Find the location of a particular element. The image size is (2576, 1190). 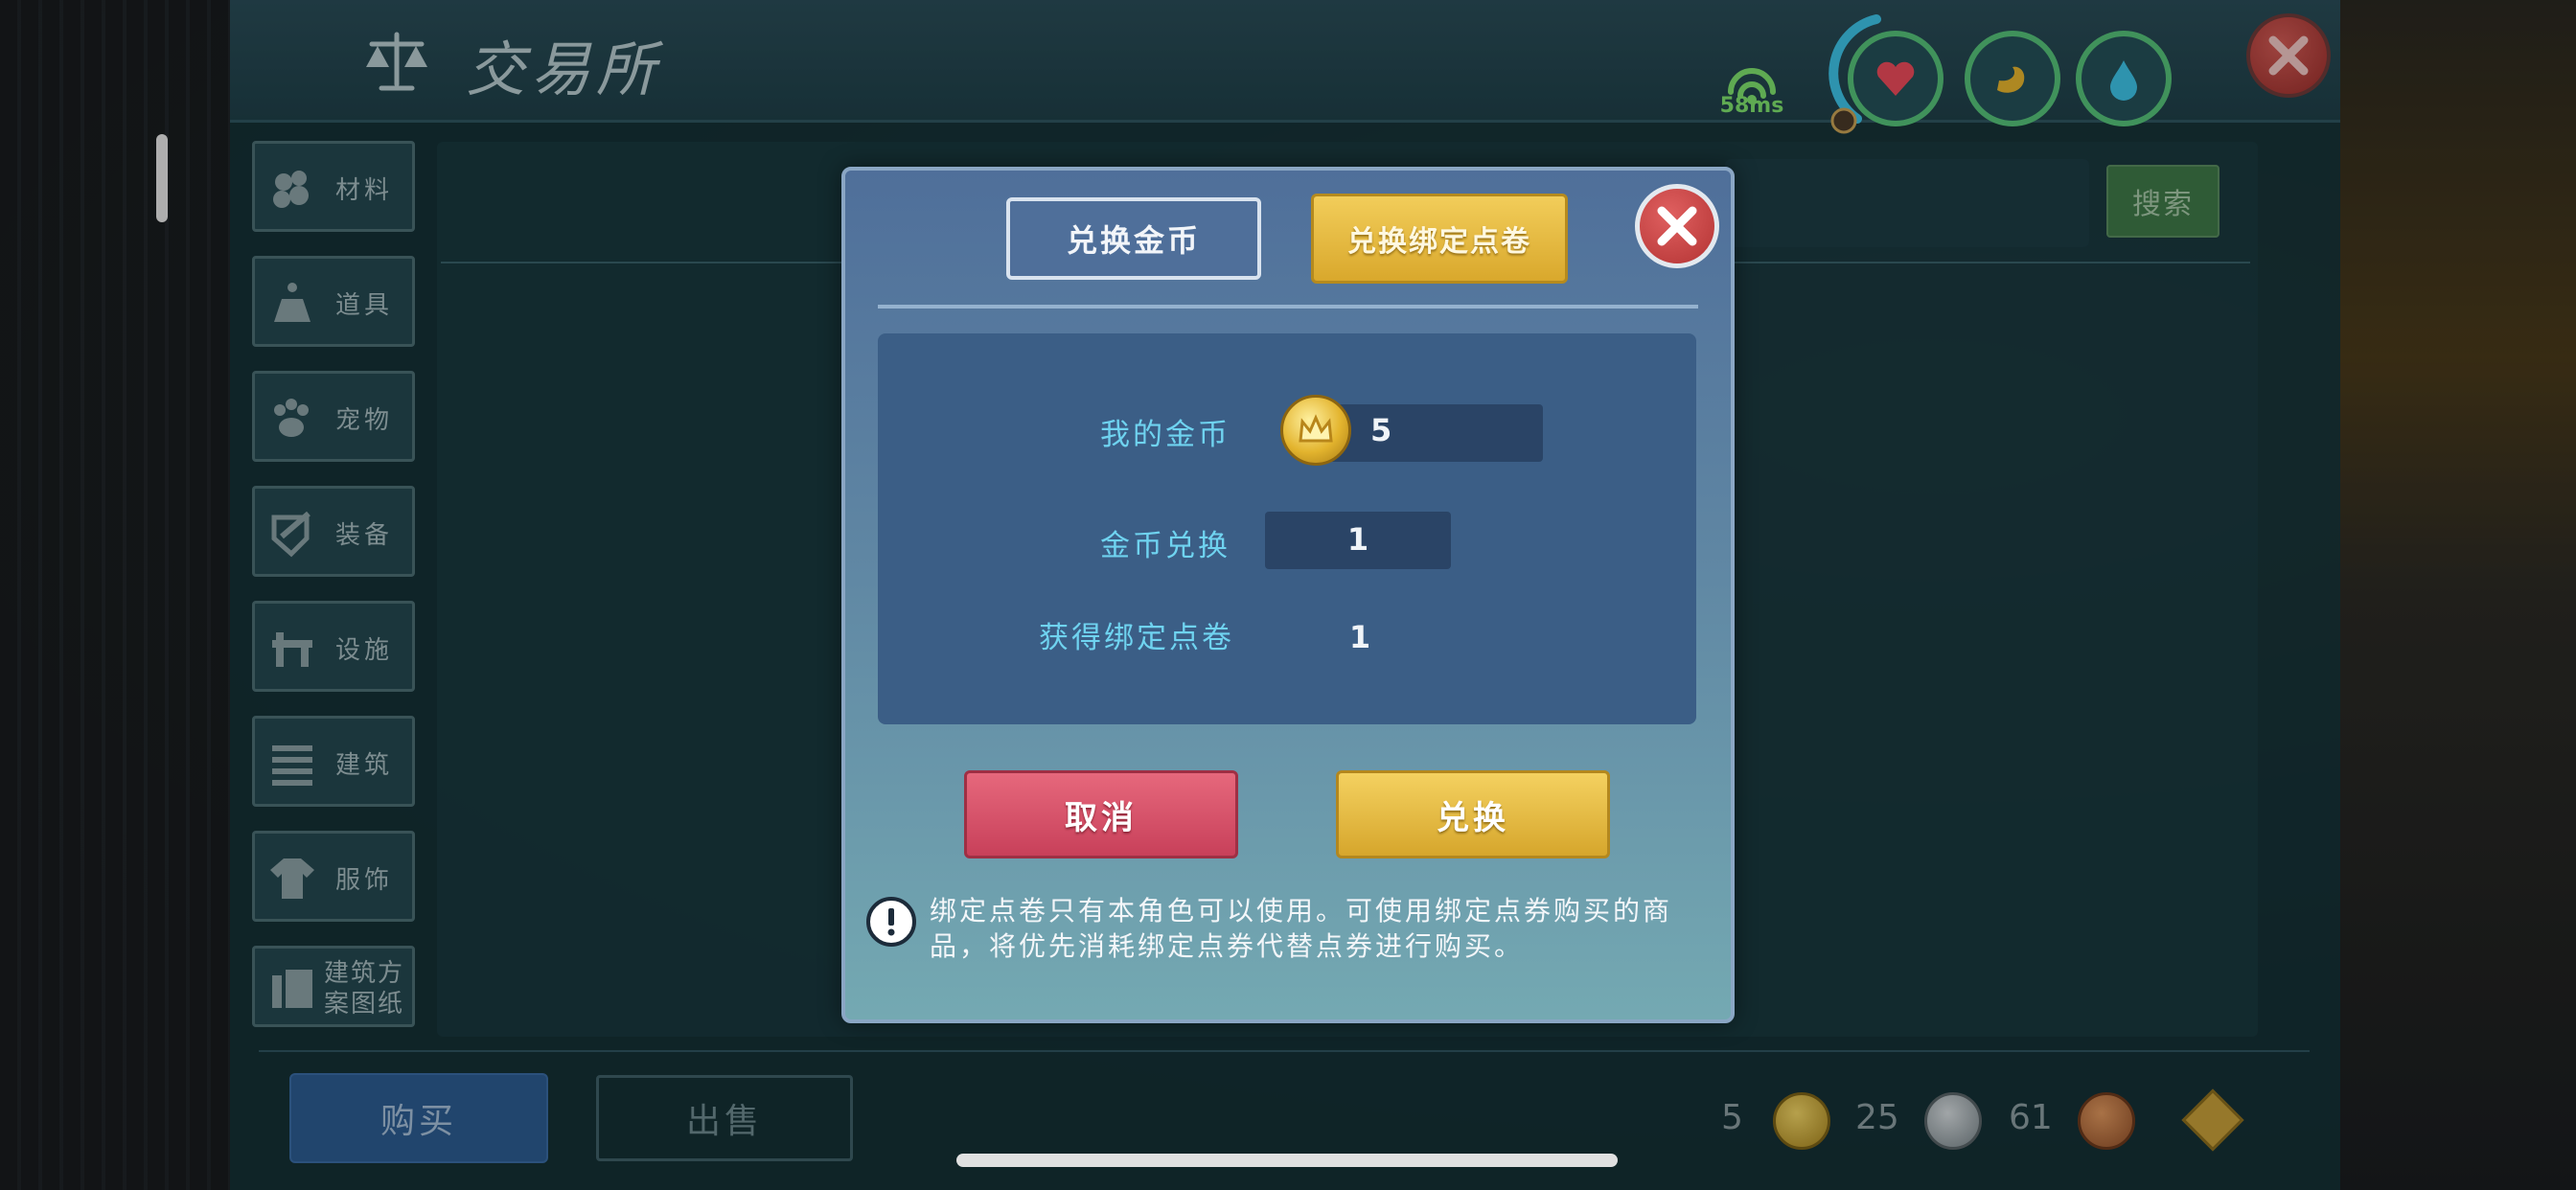

exclamation-mark is located at coordinates (891, 922).